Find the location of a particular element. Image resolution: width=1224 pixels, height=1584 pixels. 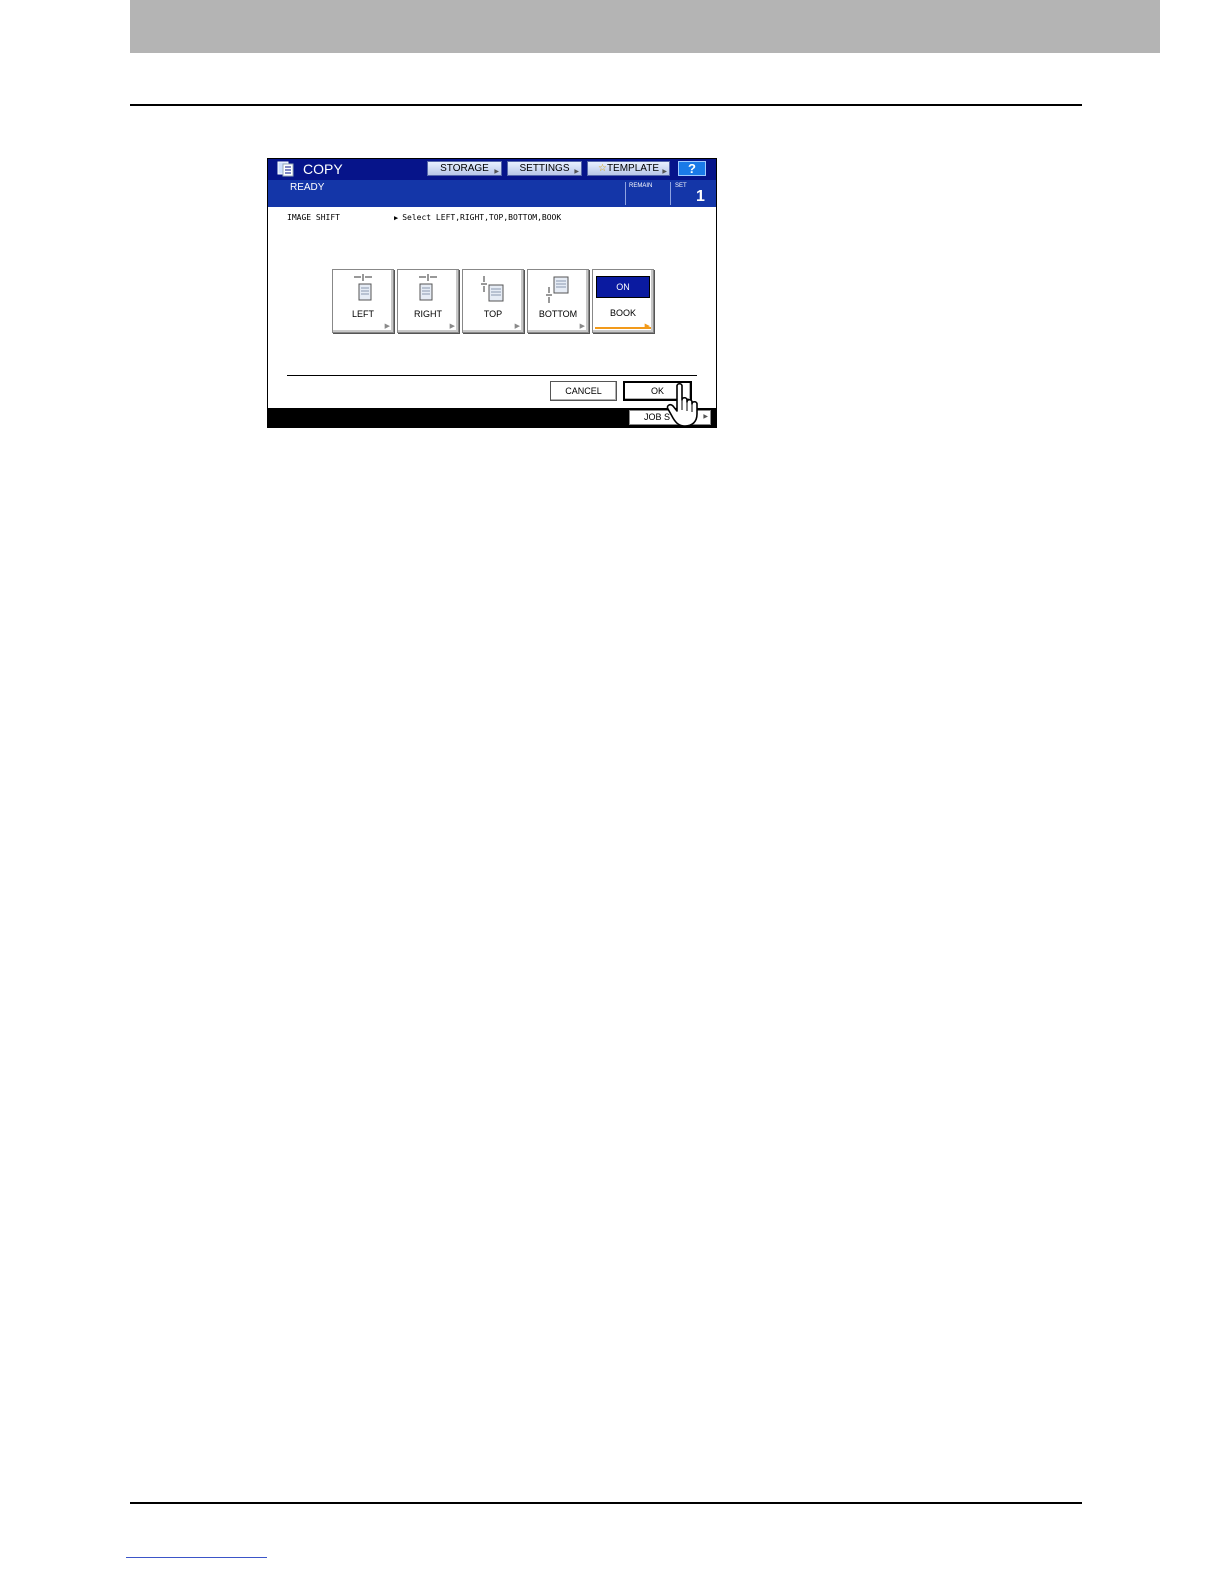

cancel-button-label: CANCEL is located at coordinates (583, 391).